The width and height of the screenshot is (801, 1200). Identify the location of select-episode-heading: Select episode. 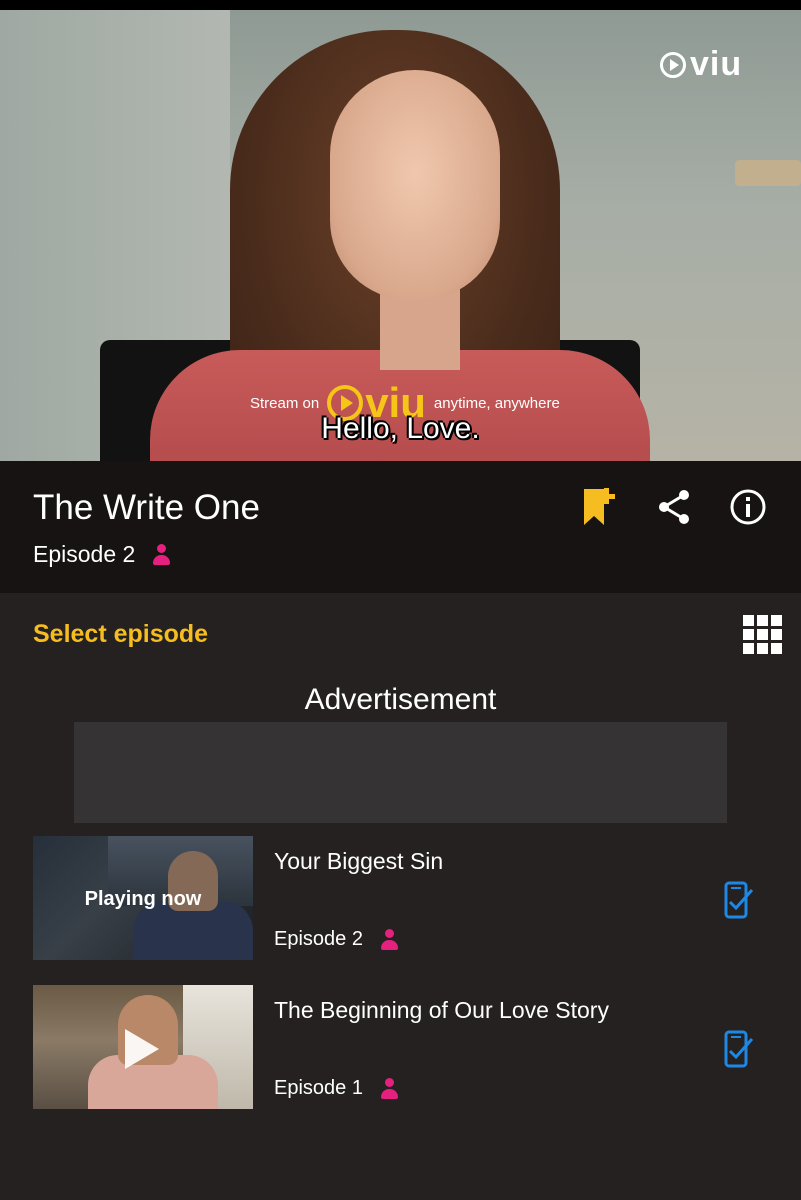
(121, 634).